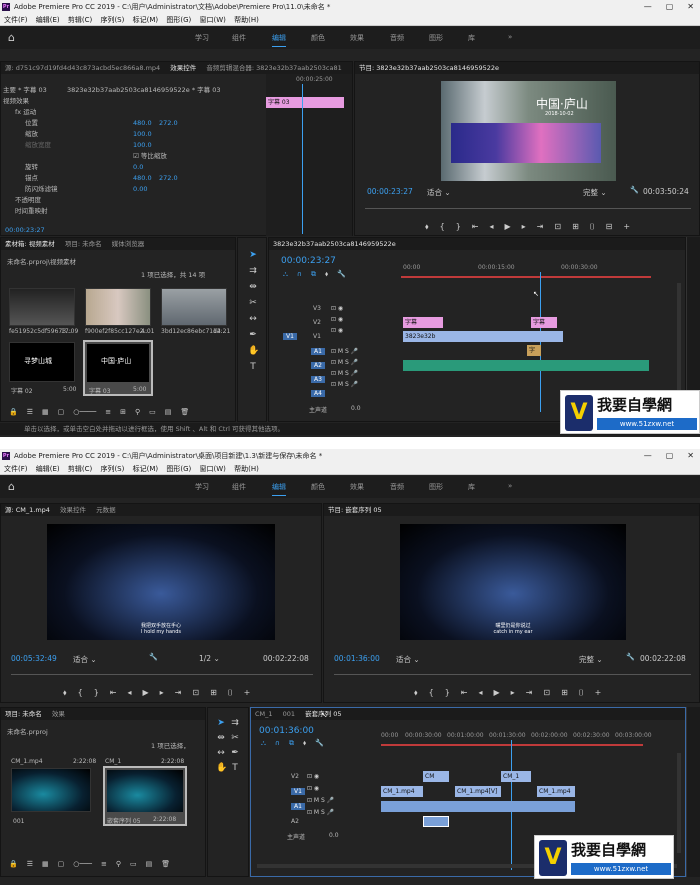 The width and height of the screenshot is (700, 885). What do you see at coordinates (33, 90) in the screenshot?
I see `master-clip-label: 主要 * 字幕 03` at bounding box center [33, 90].